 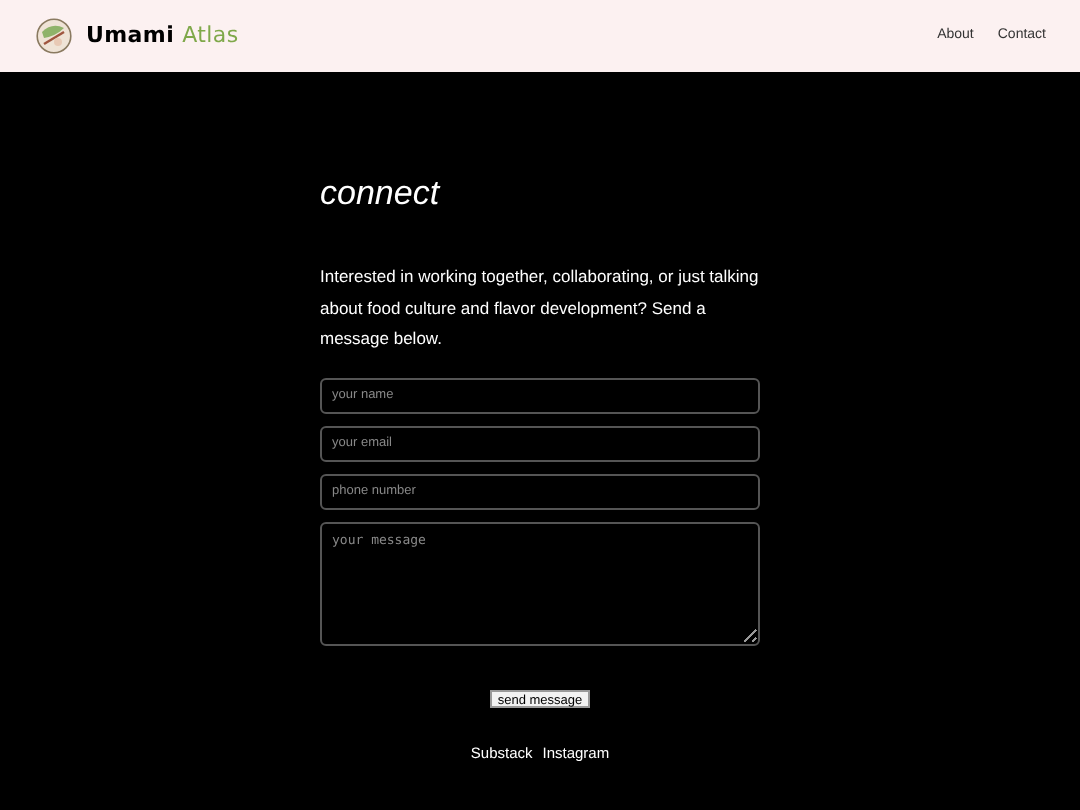 What do you see at coordinates (381, 193) in the screenshot?
I see `page-title: connect` at bounding box center [381, 193].